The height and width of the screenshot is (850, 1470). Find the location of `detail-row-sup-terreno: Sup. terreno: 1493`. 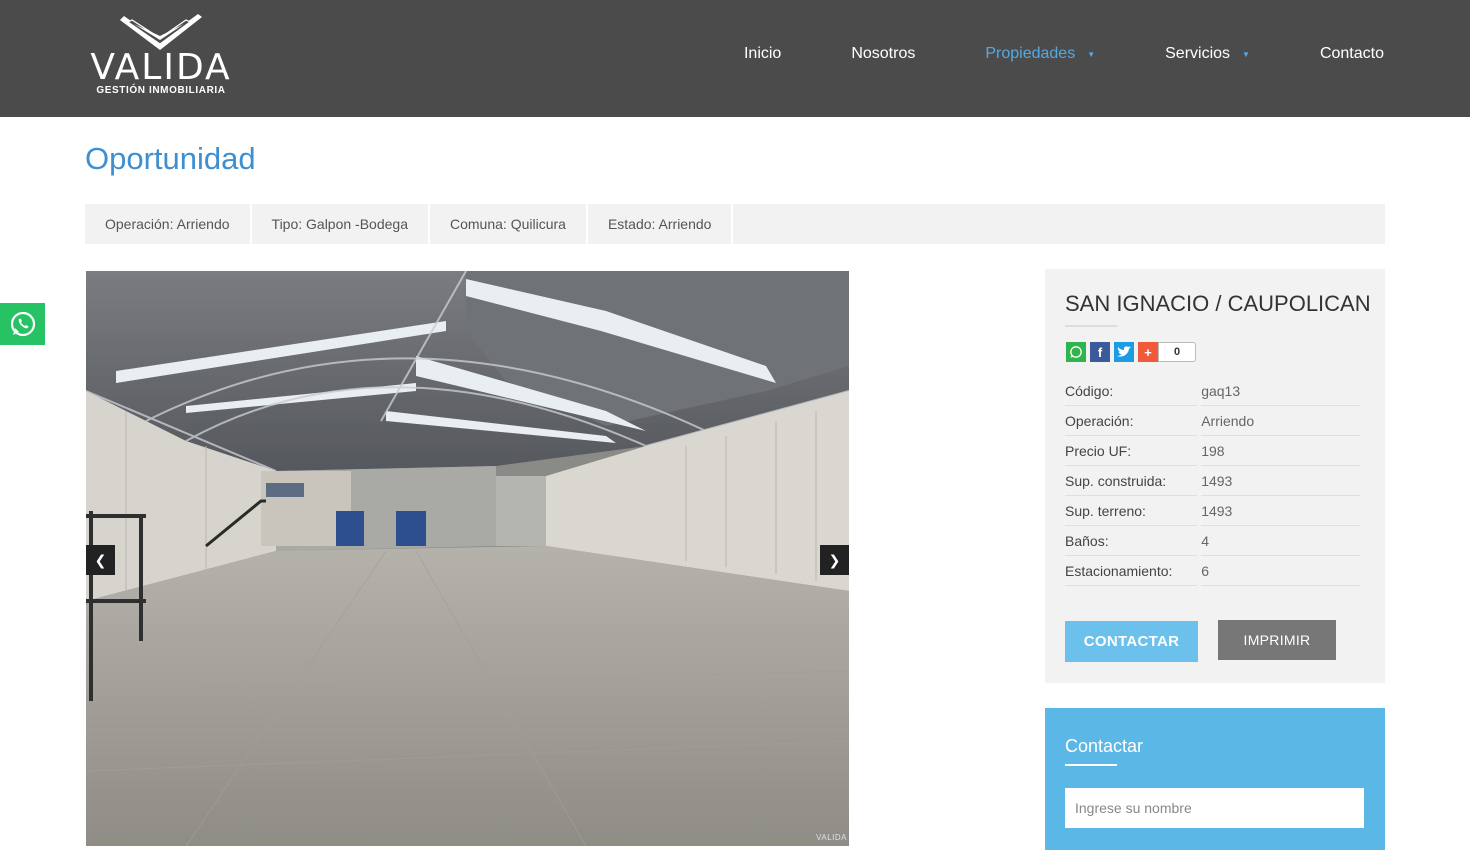

detail-row-sup-terreno: Sup. terreno: 1493 is located at coordinates (1212, 511).